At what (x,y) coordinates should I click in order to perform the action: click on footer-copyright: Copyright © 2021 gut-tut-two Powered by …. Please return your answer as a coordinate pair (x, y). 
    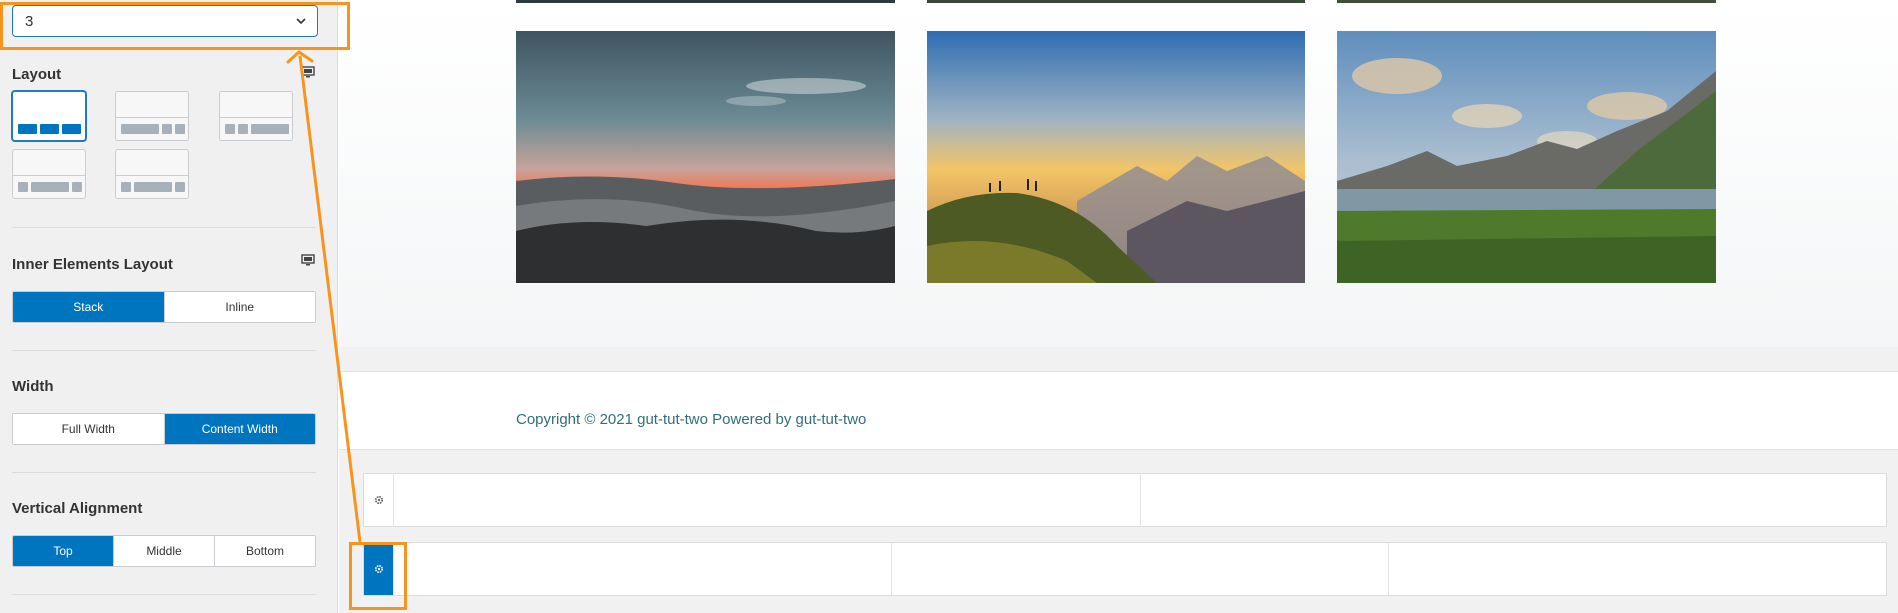
    Looking at the image, I should click on (691, 419).